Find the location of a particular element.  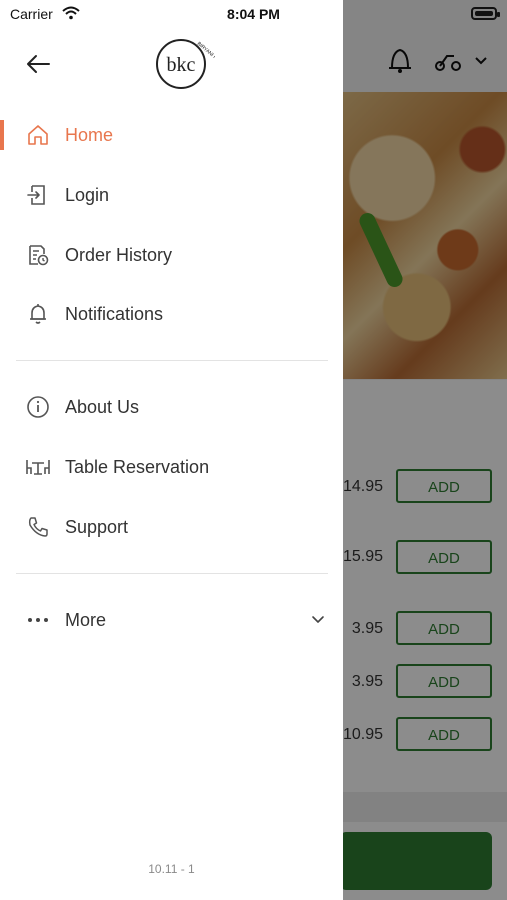

drawer-item-home: Home is located at coordinates (171, 135).